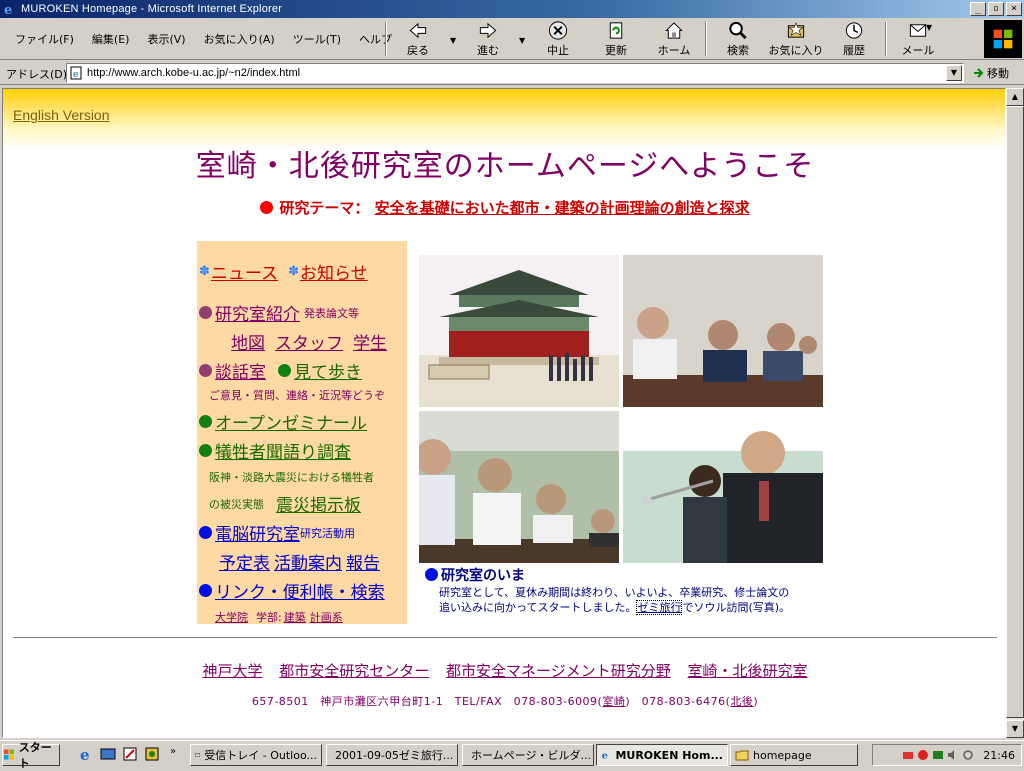 The height and width of the screenshot is (771, 1024). I want to click on mail-dropdown-icon: ▼, so click(929, 27).